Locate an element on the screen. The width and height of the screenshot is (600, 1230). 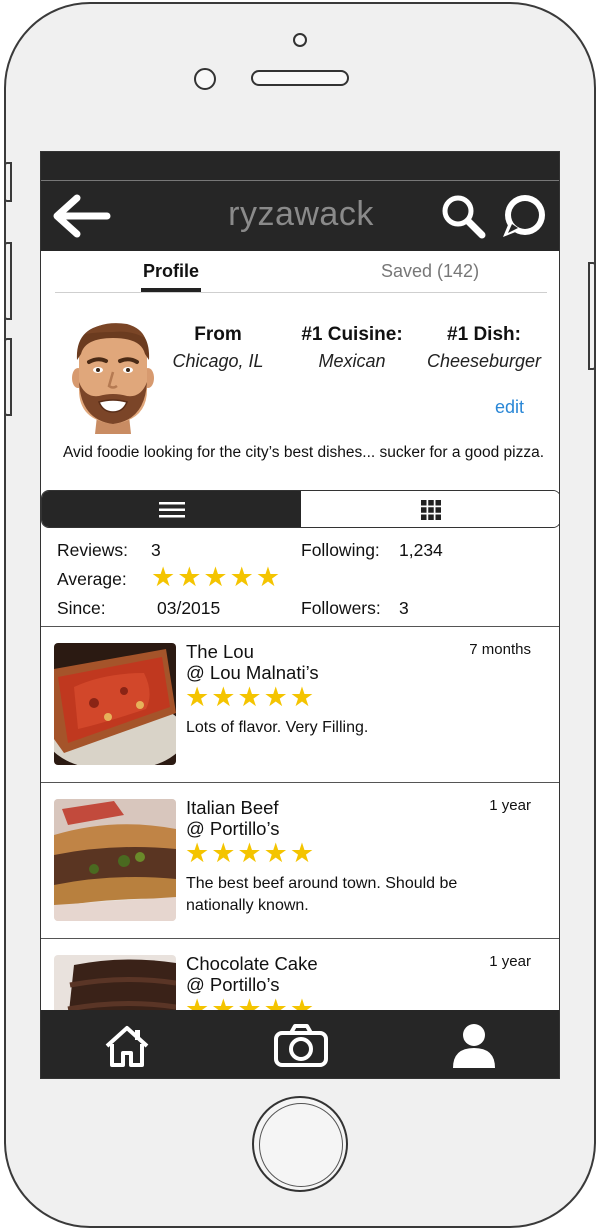
cuisine-label: #1 Cuisine: is located at coordinates (352, 334).